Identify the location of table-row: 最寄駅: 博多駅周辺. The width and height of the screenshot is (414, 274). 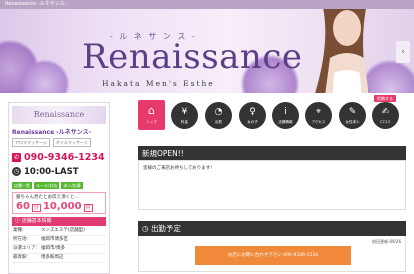
(59, 258).